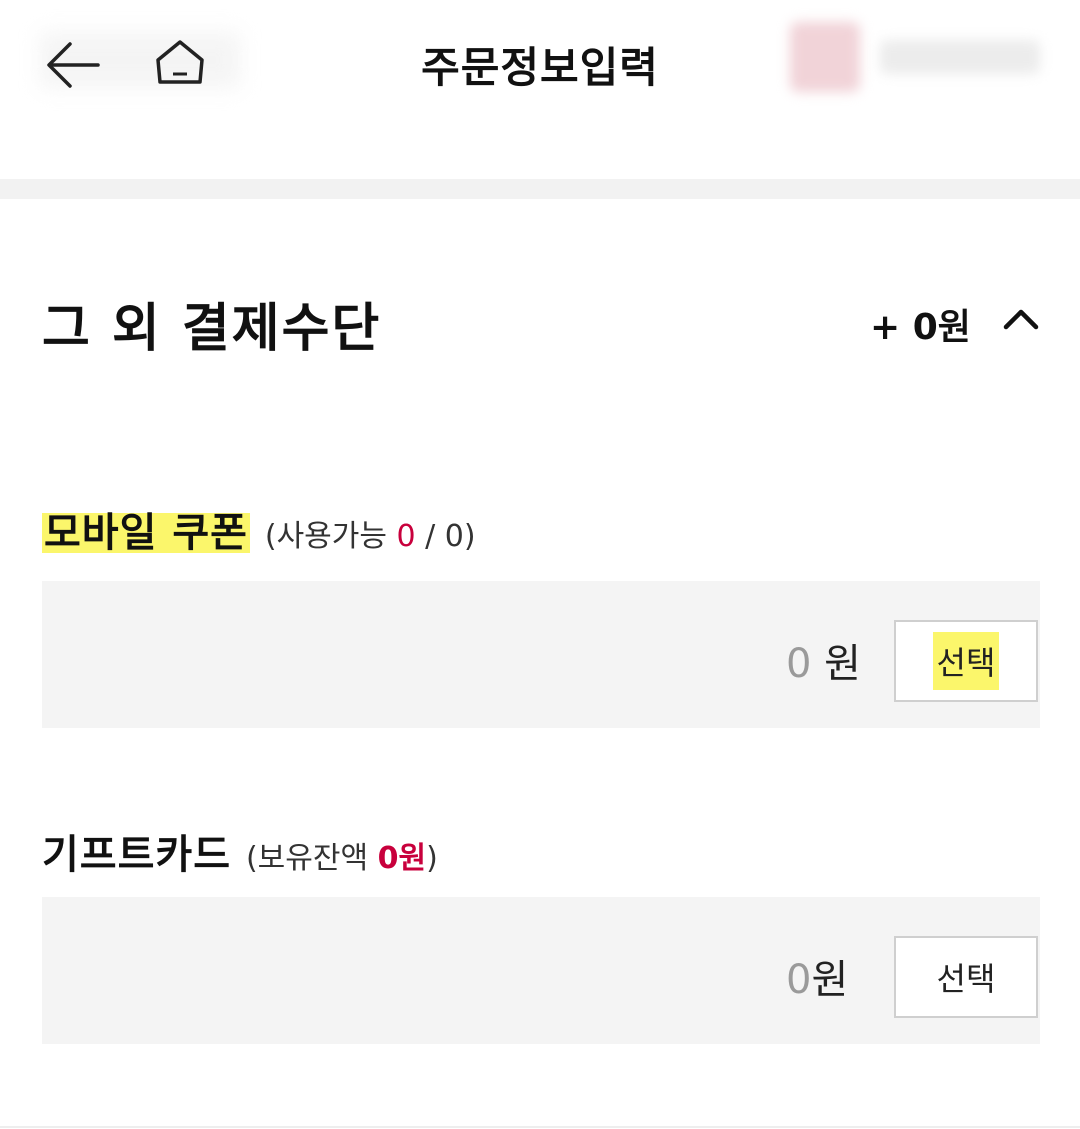 The height and width of the screenshot is (1129, 1080). What do you see at coordinates (541, 654) in the screenshot?
I see `mobile-coupon-panel: 0 원` at bounding box center [541, 654].